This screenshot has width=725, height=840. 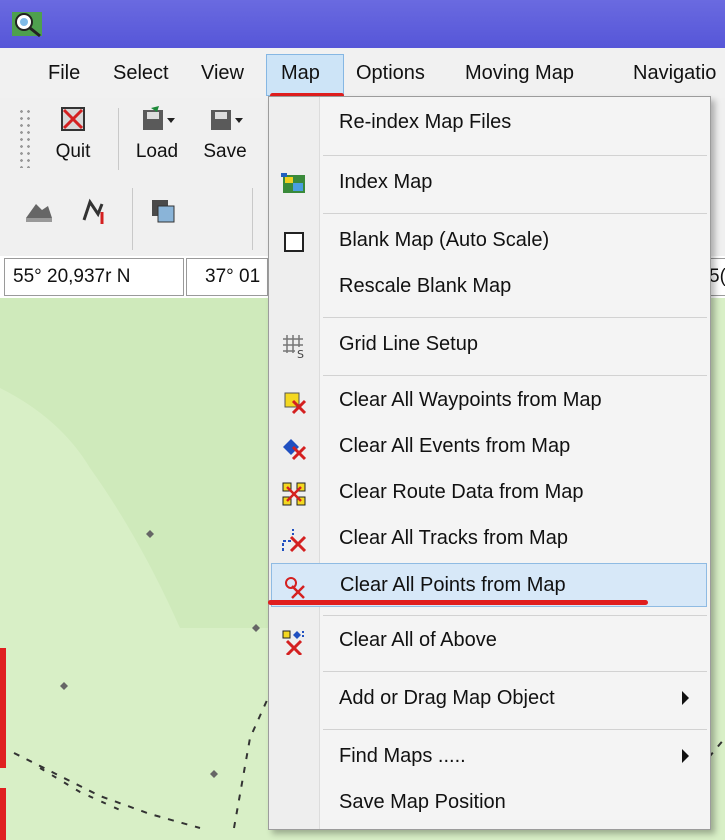 I want to click on menu-moving-map: Moving Map, so click(x=519, y=73).